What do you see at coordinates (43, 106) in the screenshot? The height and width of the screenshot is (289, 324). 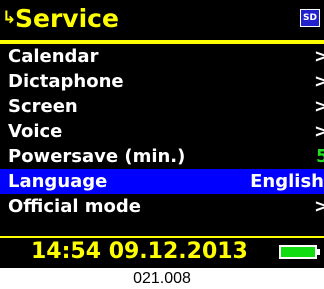 I see `menu-item-label: Screen` at bounding box center [43, 106].